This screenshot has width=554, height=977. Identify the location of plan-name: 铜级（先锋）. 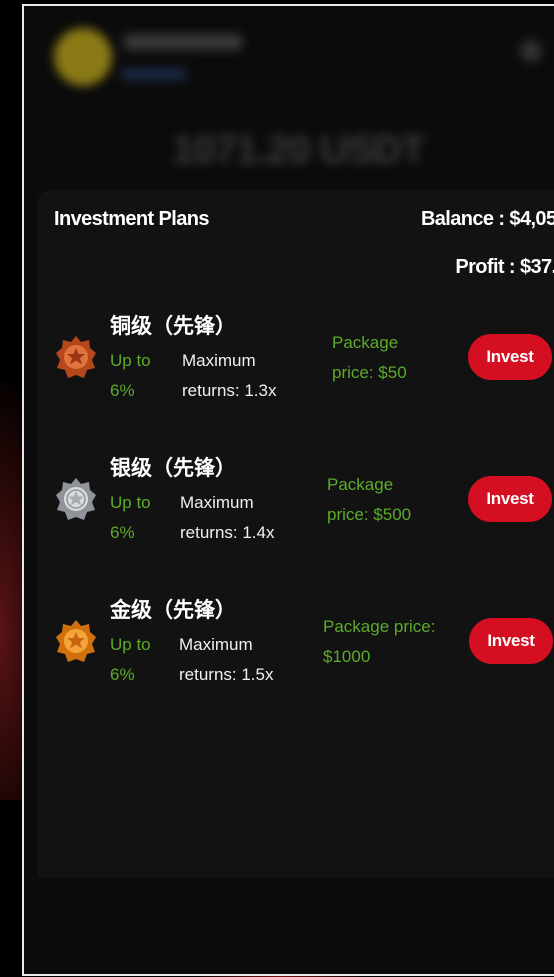
(173, 326).